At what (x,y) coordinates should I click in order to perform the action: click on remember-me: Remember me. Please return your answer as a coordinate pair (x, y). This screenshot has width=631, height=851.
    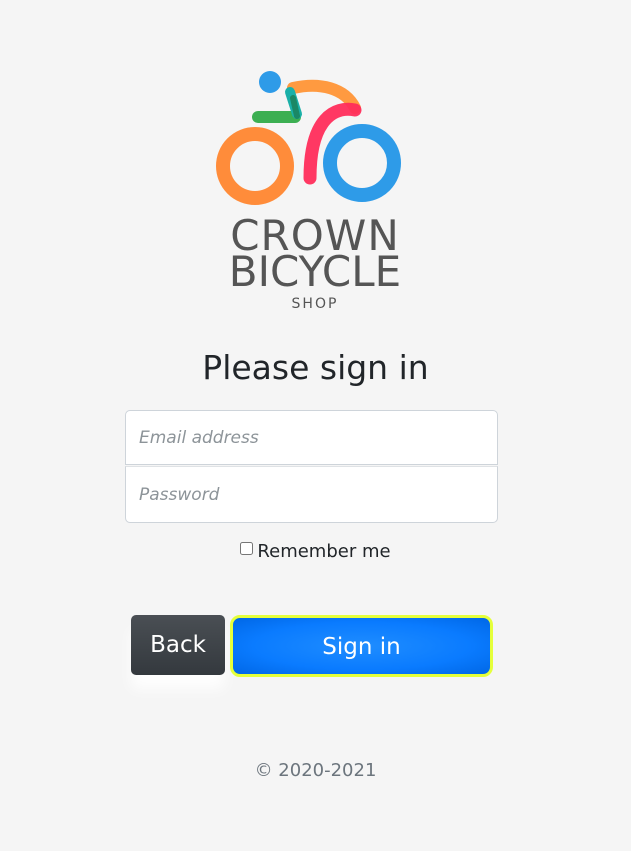
    Looking at the image, I should click on (315, 552).